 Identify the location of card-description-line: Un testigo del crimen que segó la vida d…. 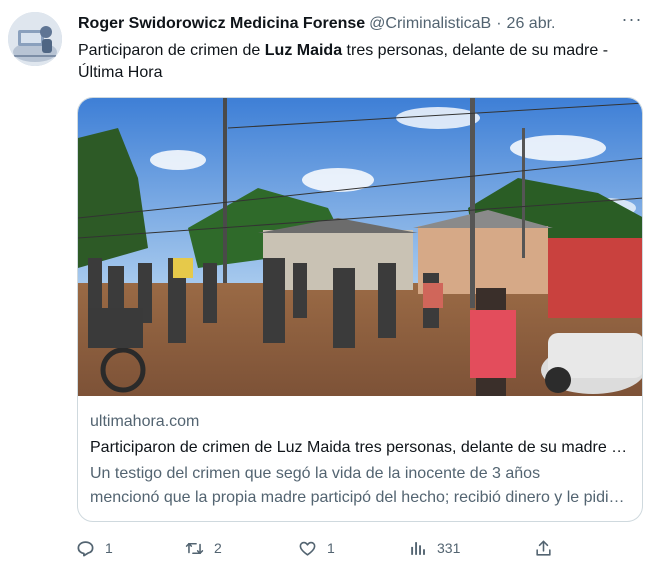
(315, 473).